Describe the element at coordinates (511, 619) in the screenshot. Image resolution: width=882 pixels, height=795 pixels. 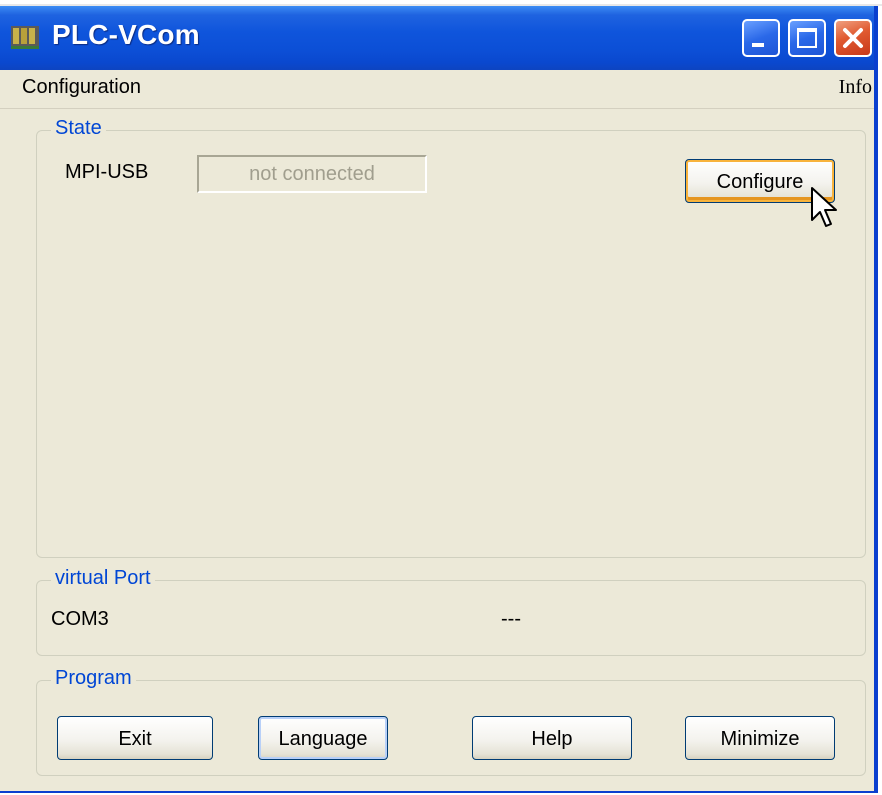
I see `virtual-port-value: ---` at that location.